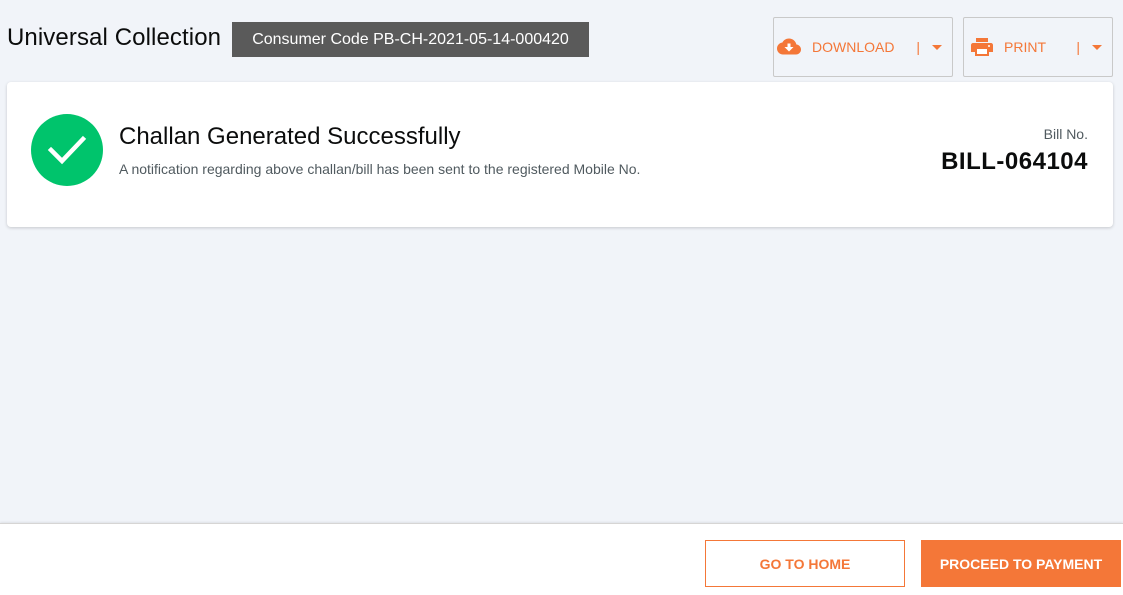 This screenshot has height=595, width=1123. What do you see at coordinates (1021, 563) in the screenshot?
I see `proceed-to-payment-button: PROCEED TO PAYMENT` at bounding box center [1021, 563].